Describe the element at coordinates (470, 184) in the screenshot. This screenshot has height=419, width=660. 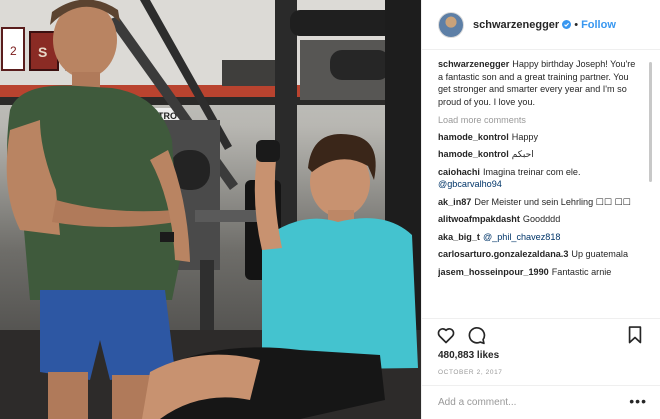
I see `comment-mention-link: @gbcarvalho94` at that location.